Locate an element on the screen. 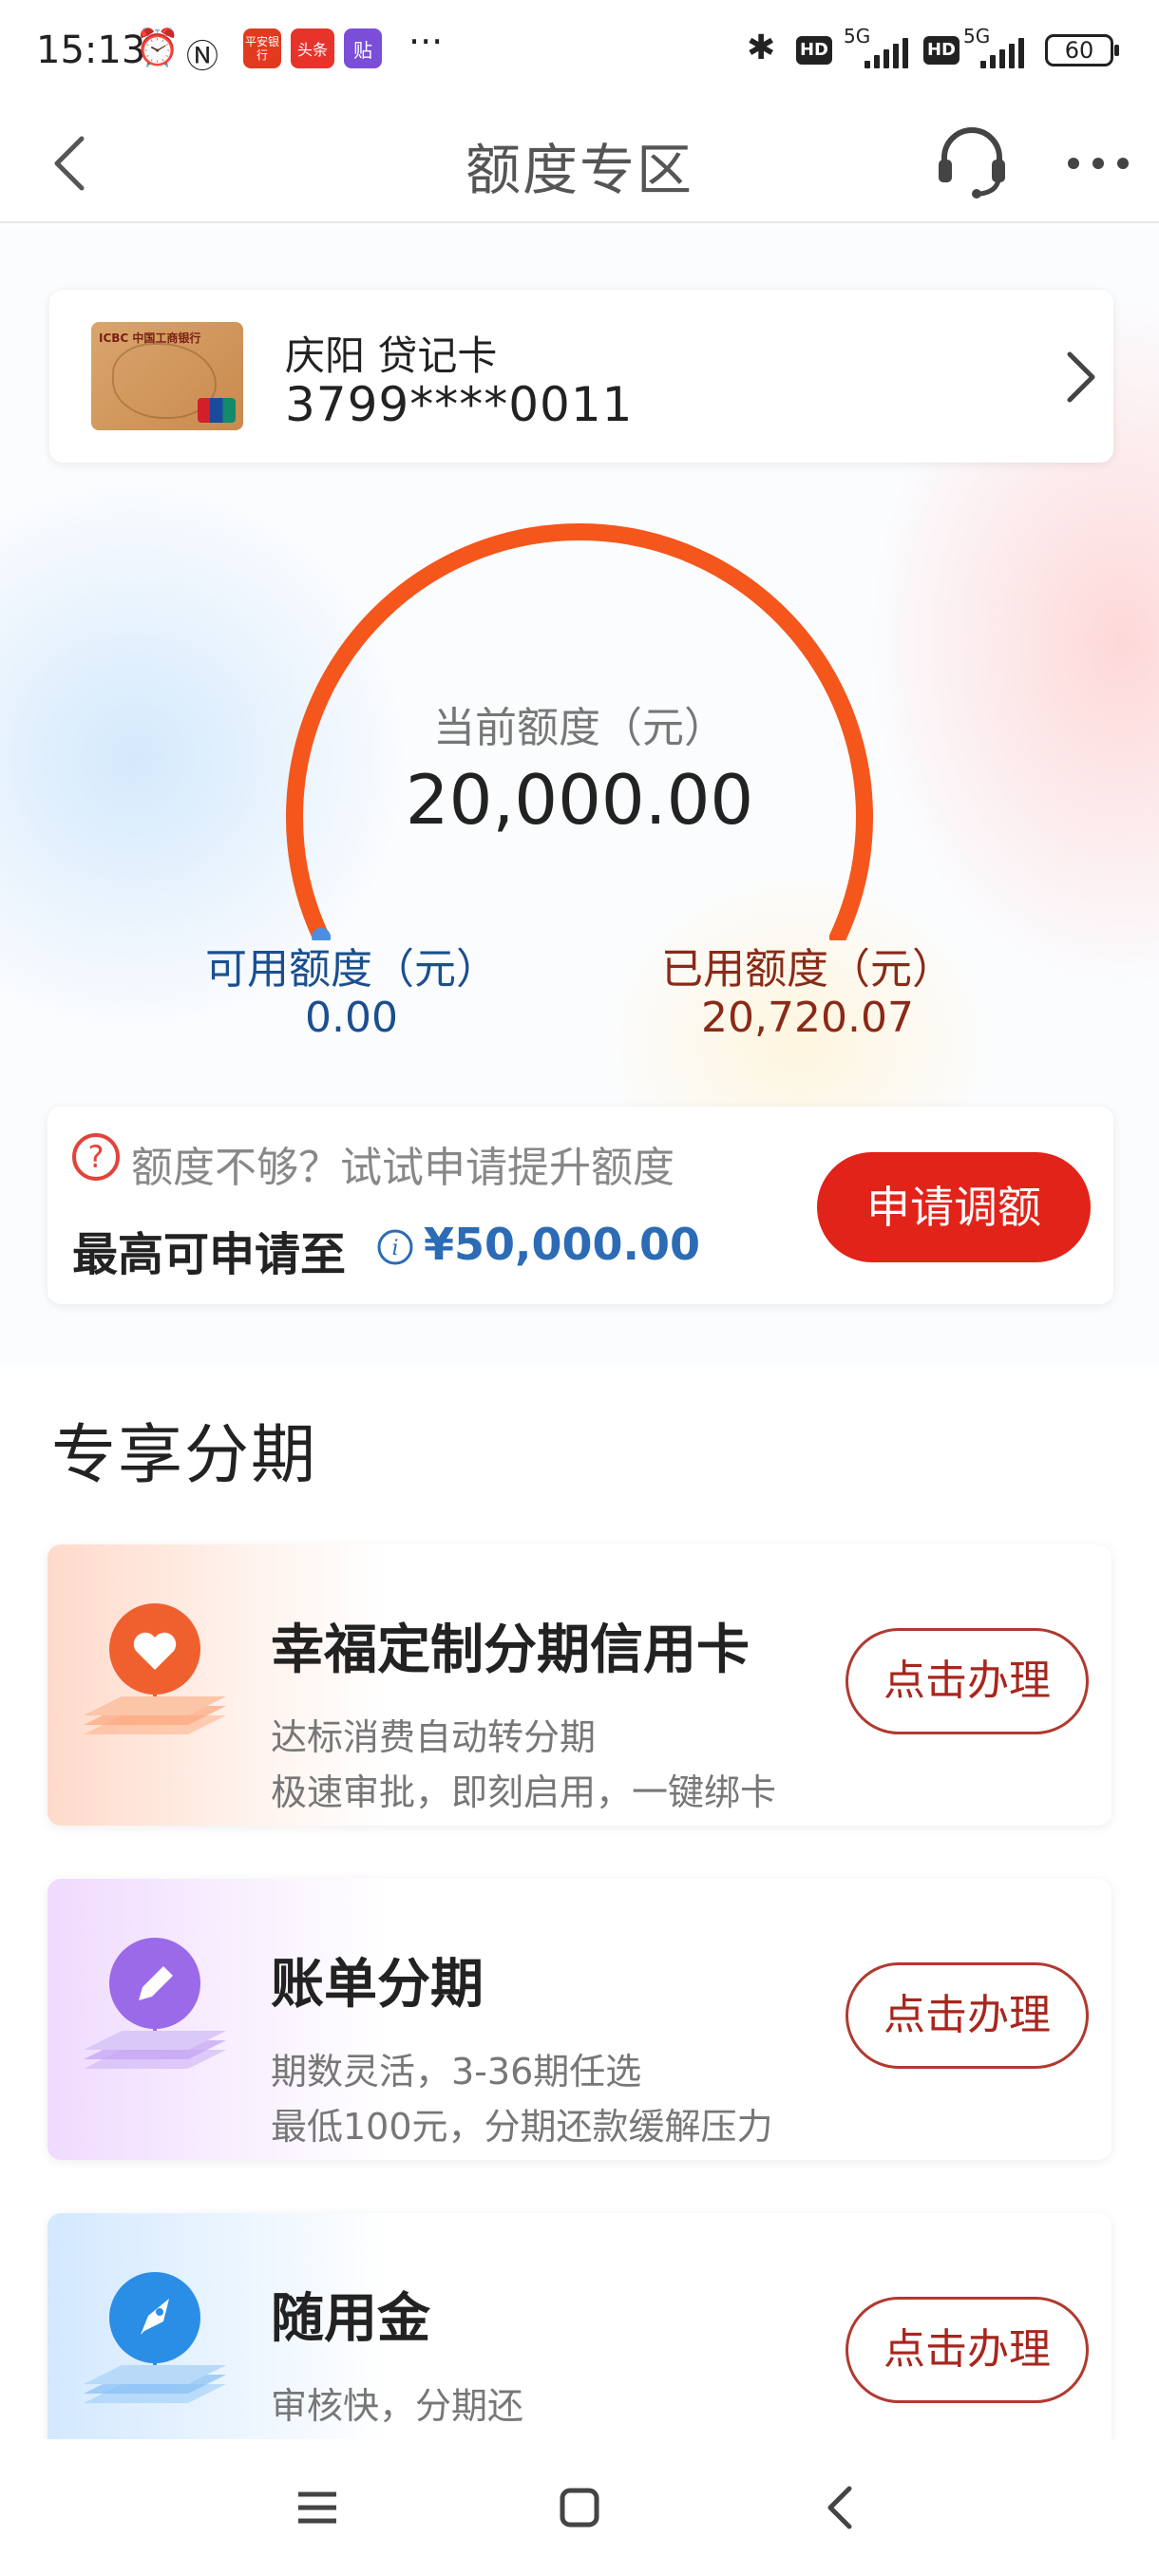  toutiao-app-icon: 头条 is located at coordinates (312, 48).